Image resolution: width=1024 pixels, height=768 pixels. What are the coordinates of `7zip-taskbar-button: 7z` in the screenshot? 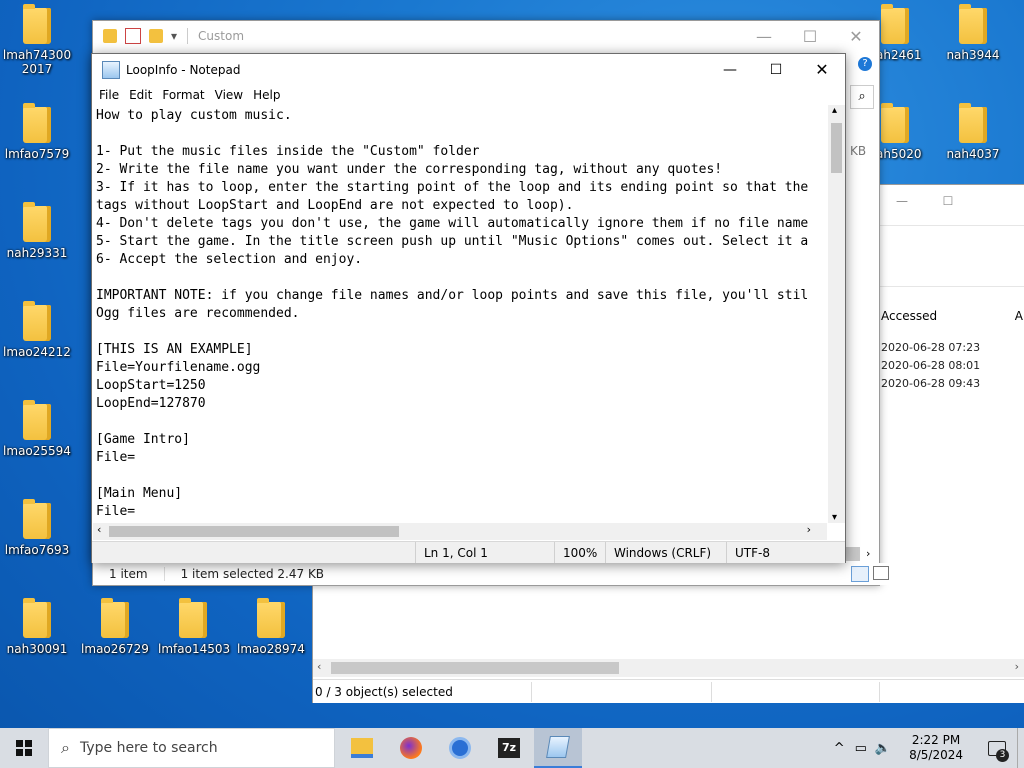 It's located at (509, 748).